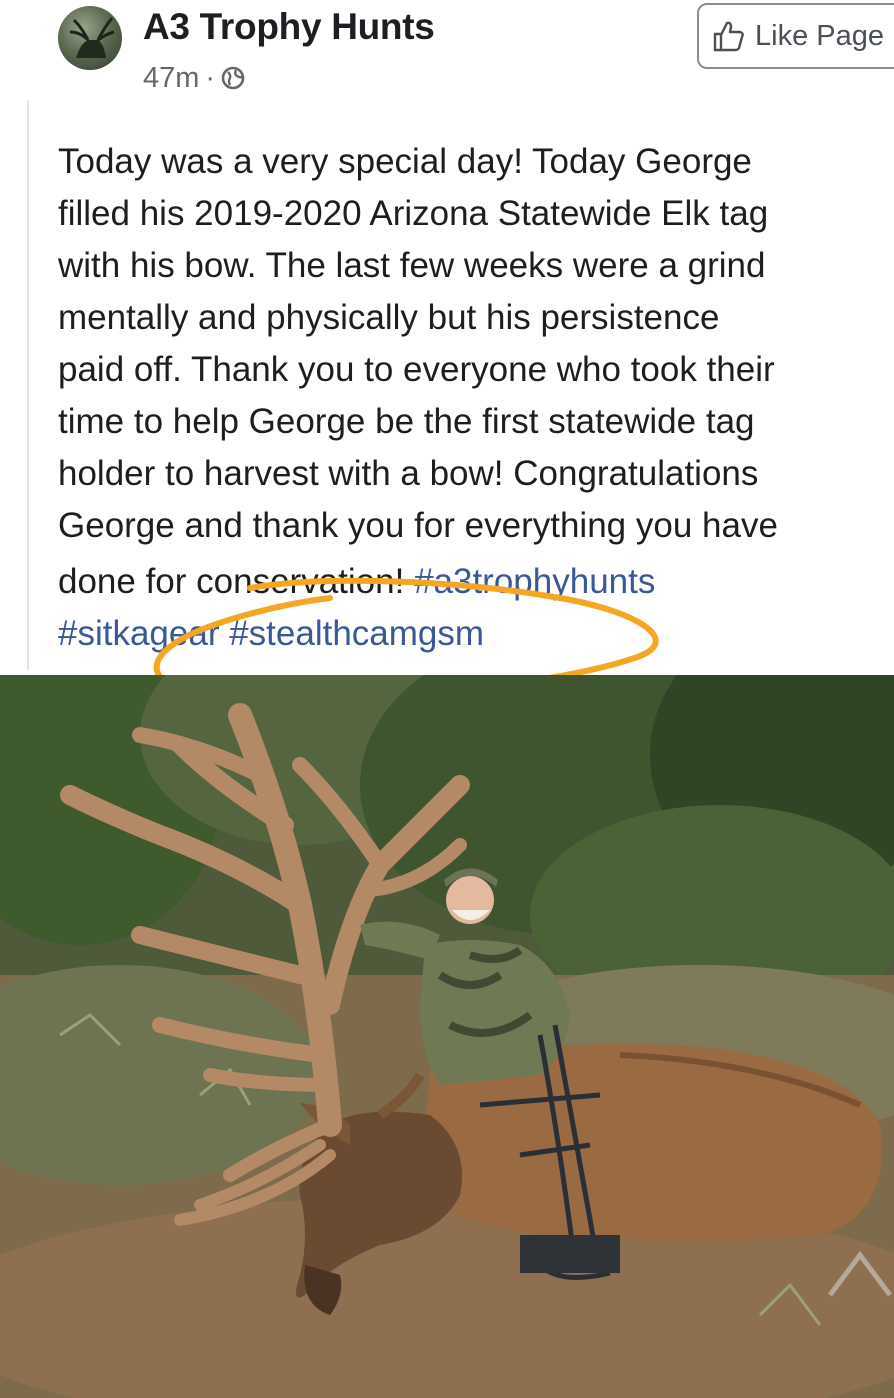 This screenshot has height=1398, width=894. I want to click on page-avatar, so click(90, 38).